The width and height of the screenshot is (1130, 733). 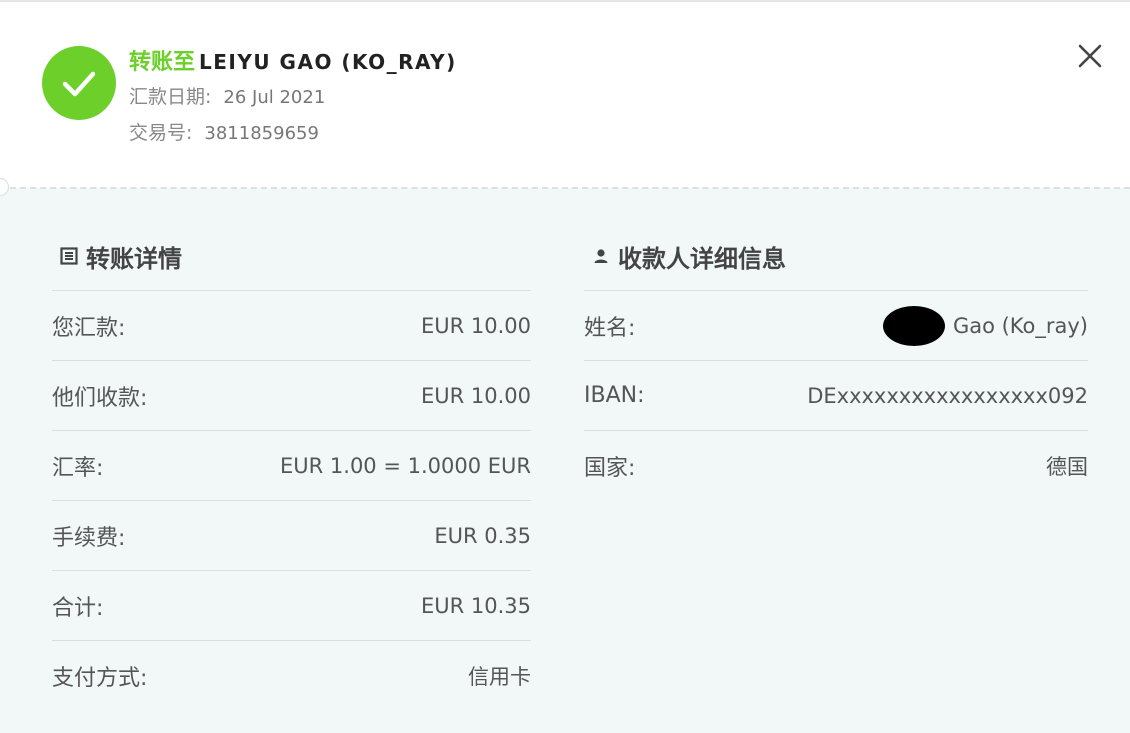 I want to click on recipient-row-iban: IBAN: DExxxxxxxxxxxxxxxxx092, so click(x=836, y=396).